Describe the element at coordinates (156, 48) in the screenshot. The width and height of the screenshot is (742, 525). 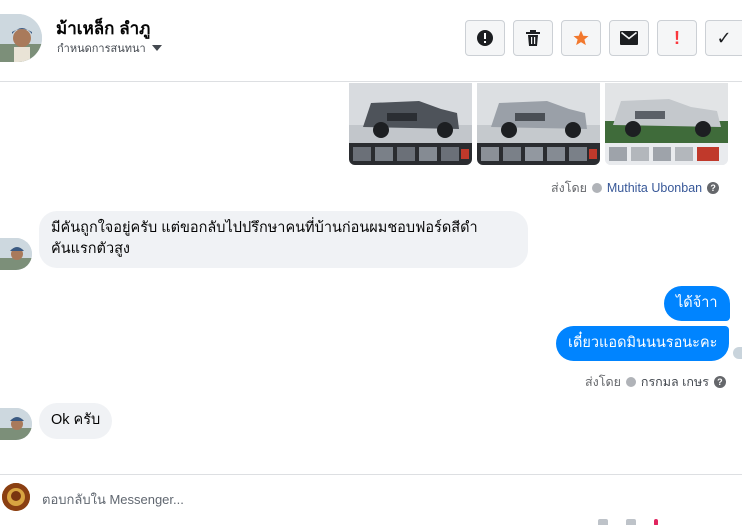
I see `caret-down-icon` at that location.